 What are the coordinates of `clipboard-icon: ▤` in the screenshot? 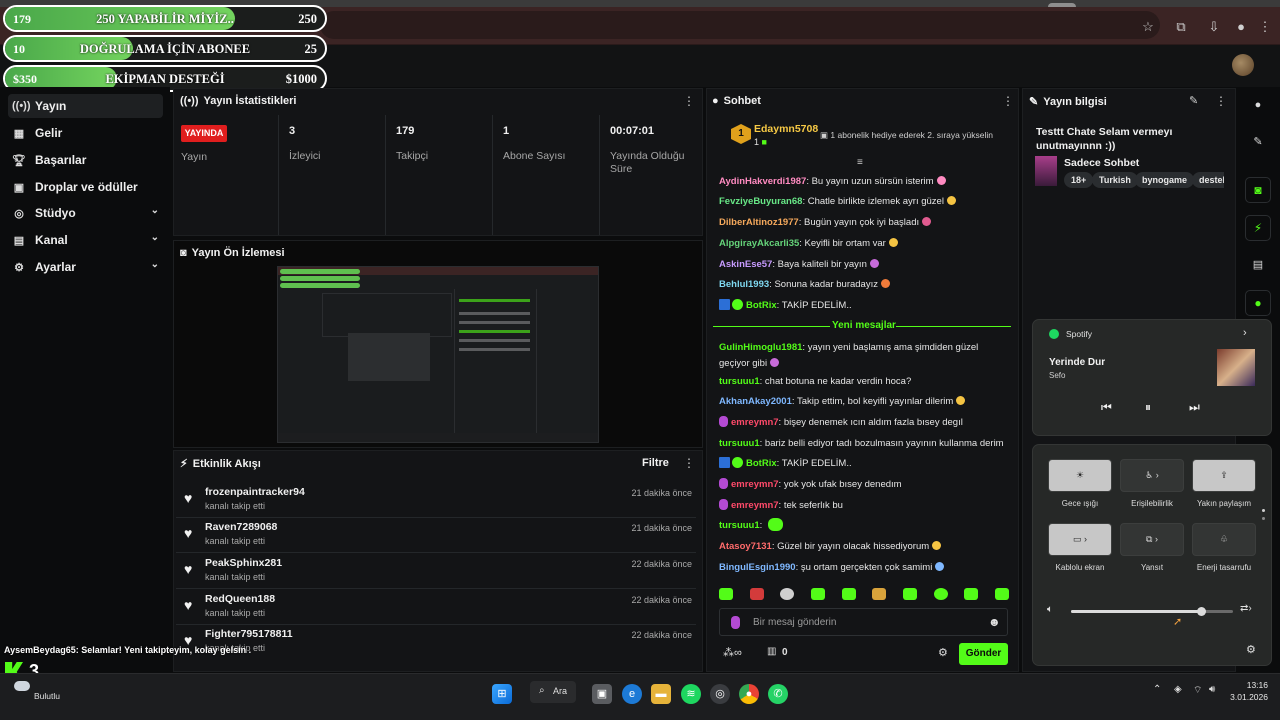 It's located at (1258, 265).